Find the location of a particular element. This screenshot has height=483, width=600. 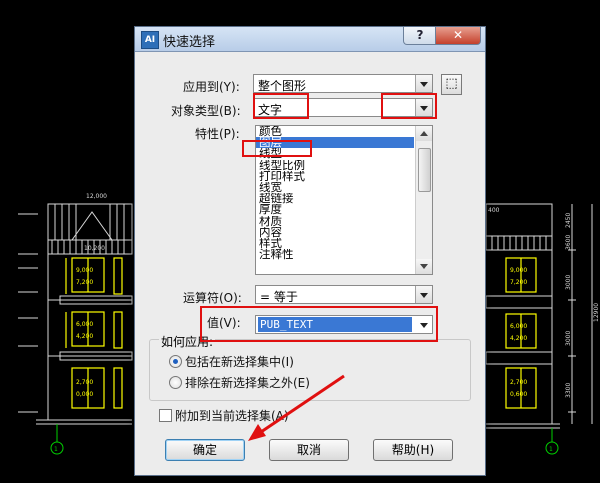

apply-to-value: 整个图形 is located at coordinates (282, 86).